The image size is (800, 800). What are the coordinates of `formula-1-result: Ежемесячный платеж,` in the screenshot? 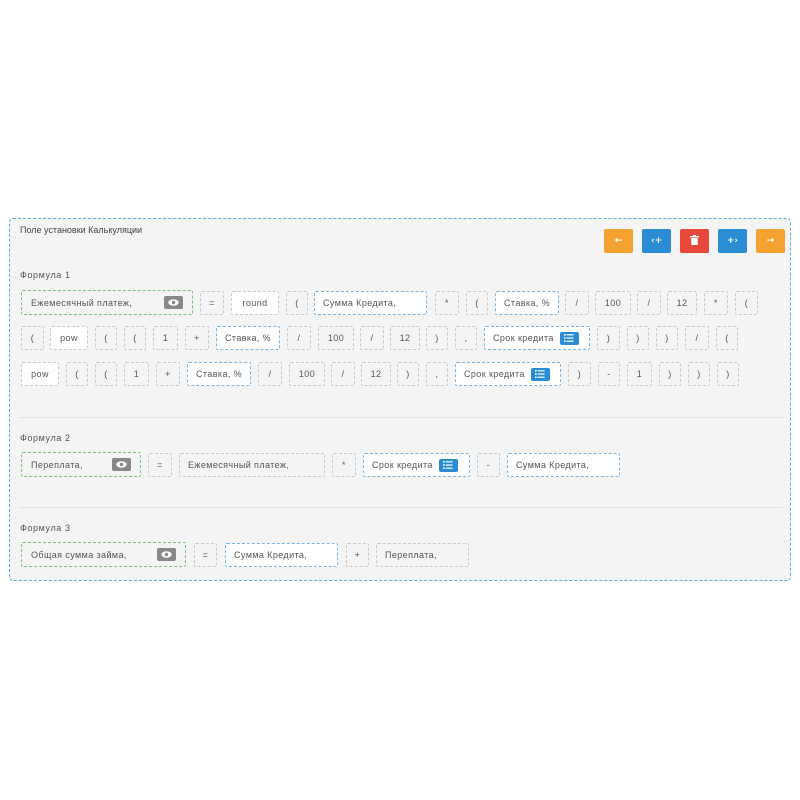 It's located at (107, 302).